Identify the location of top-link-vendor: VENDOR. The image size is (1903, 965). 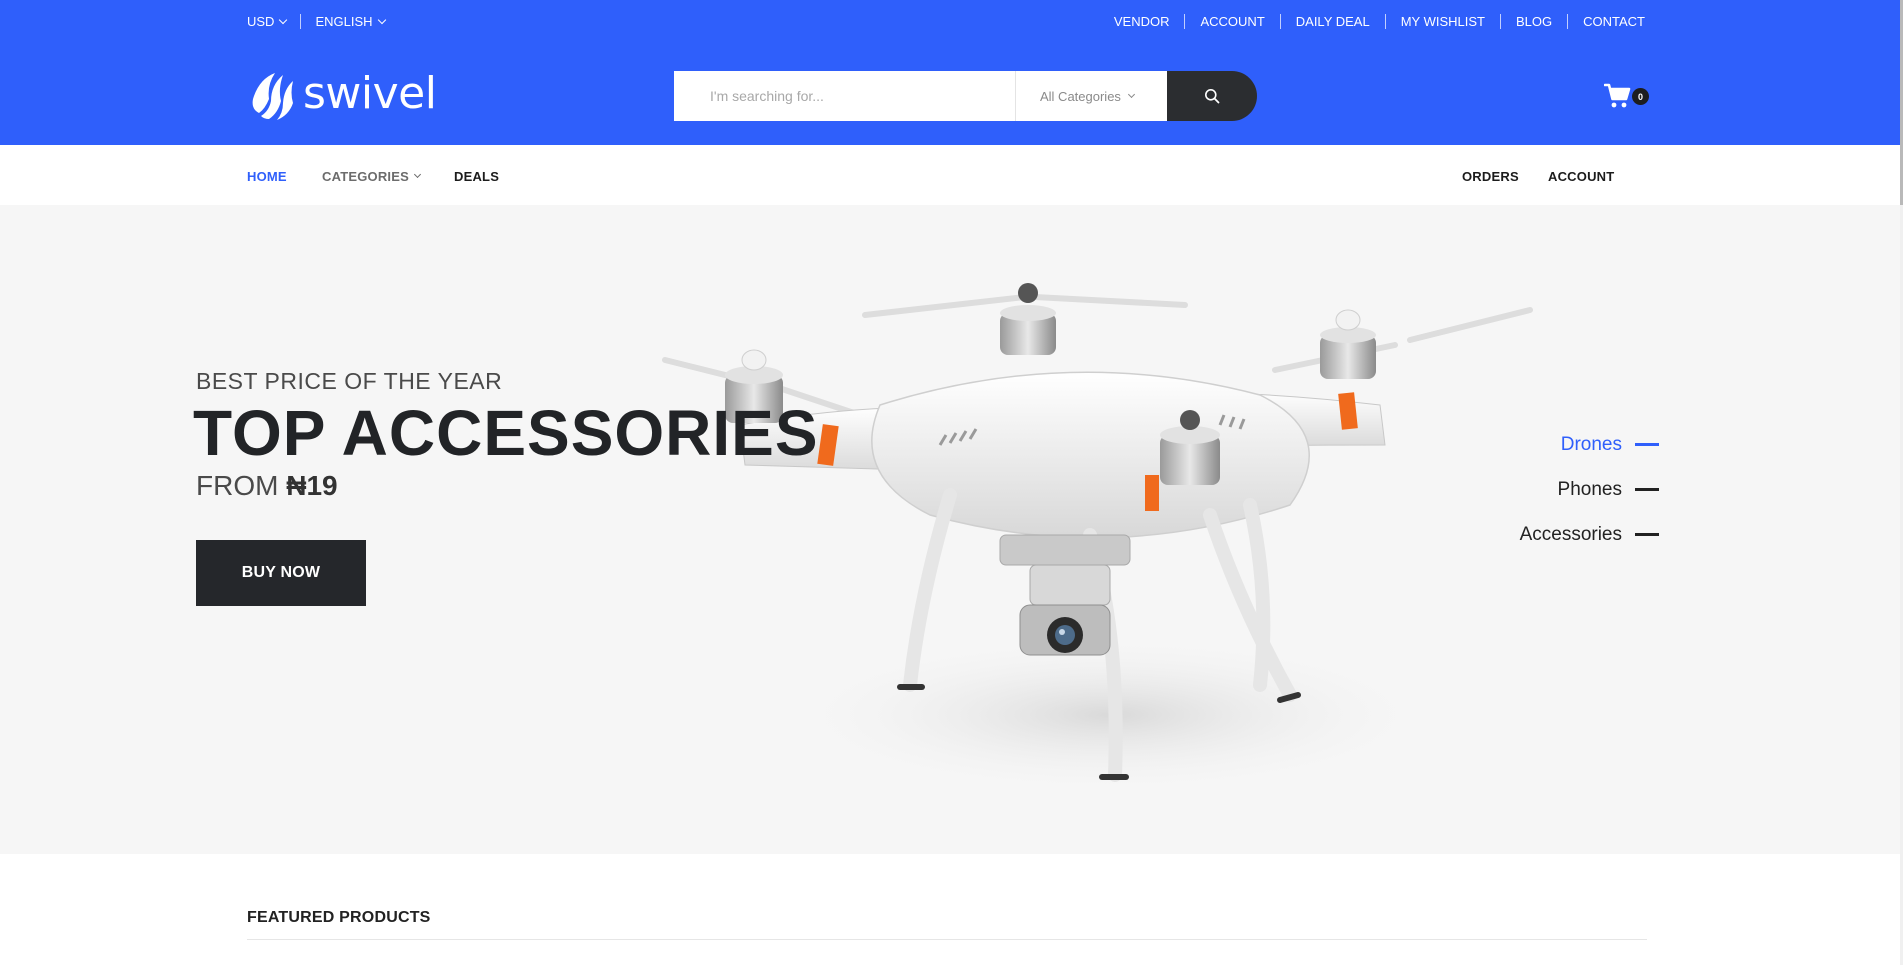
(1142, 21).